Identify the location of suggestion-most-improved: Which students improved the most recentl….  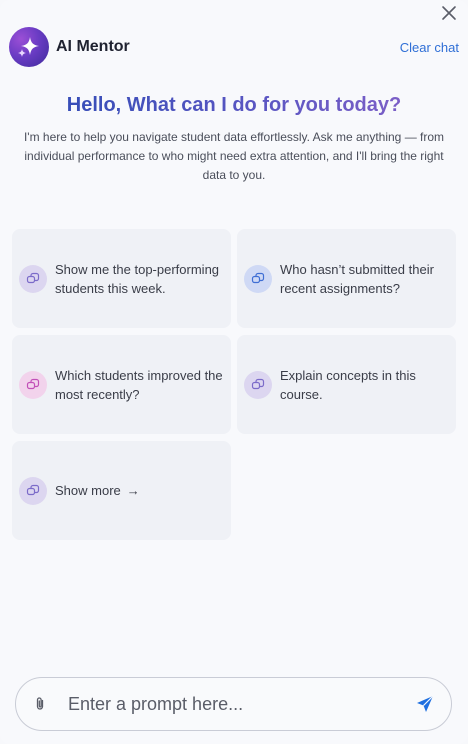
(121, 384).